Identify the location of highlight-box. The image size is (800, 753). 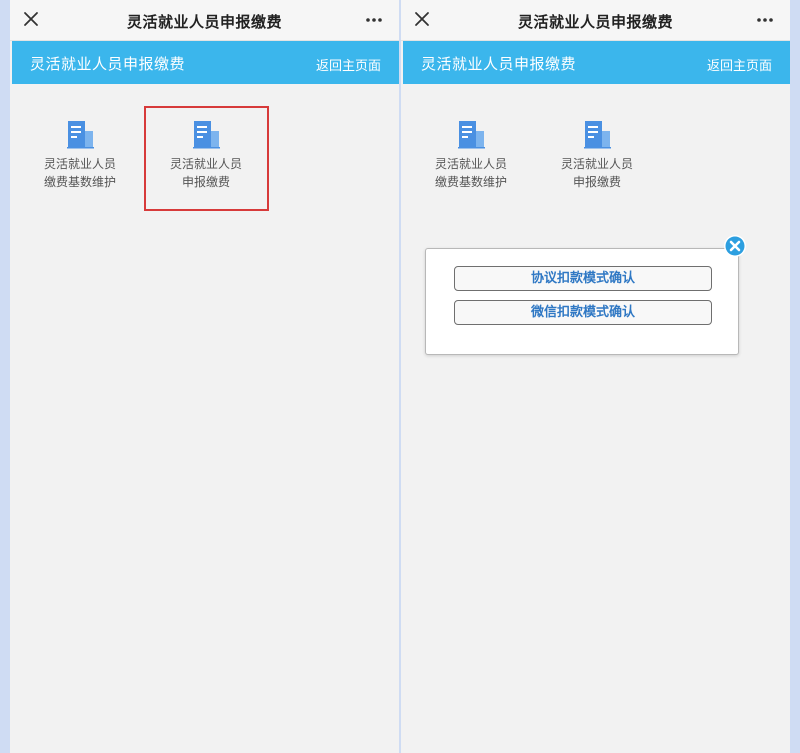
(206, 158).